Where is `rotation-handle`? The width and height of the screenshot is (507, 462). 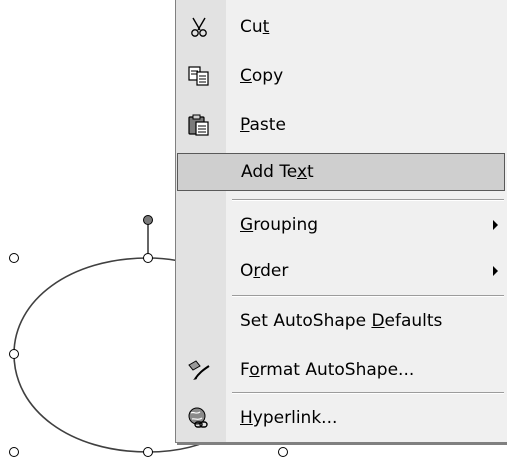
rotation-handle is located at coordinates (148, 220).